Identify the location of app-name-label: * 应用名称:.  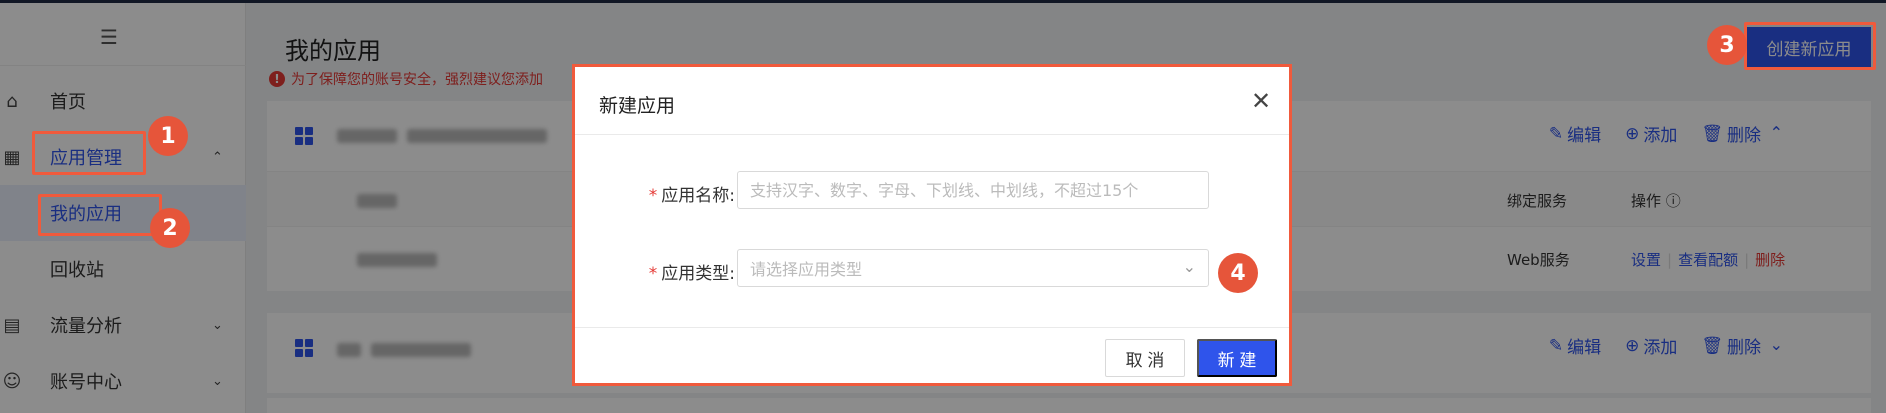
(691, 196).